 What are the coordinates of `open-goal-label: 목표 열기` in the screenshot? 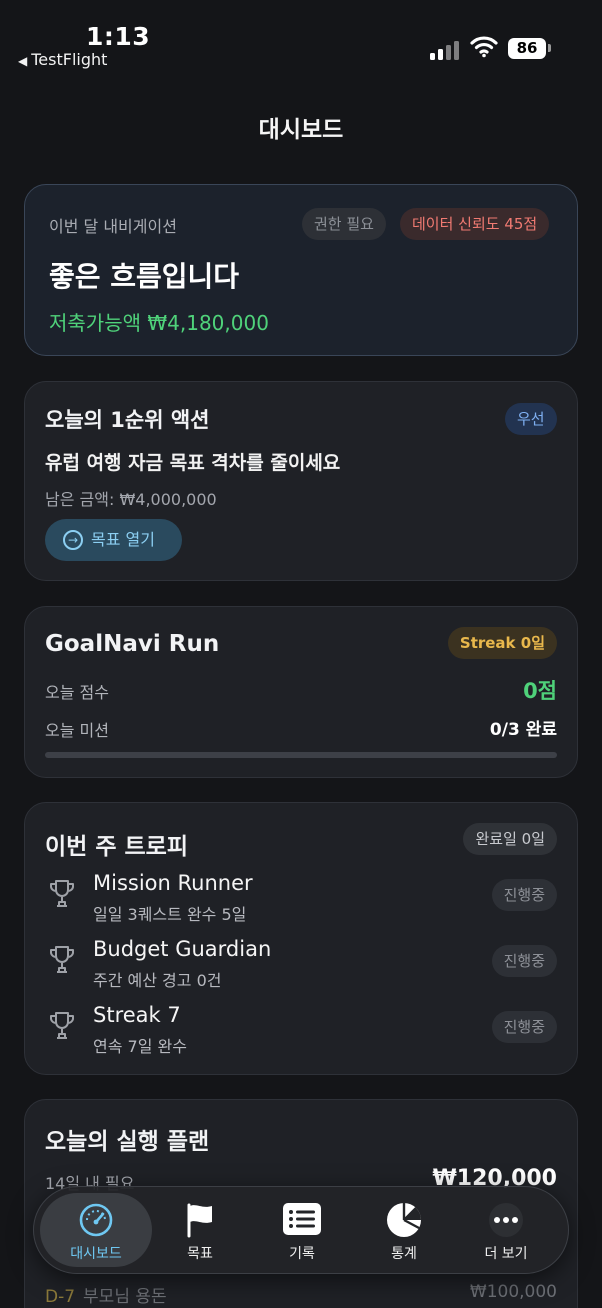 It's located at (123, 539).